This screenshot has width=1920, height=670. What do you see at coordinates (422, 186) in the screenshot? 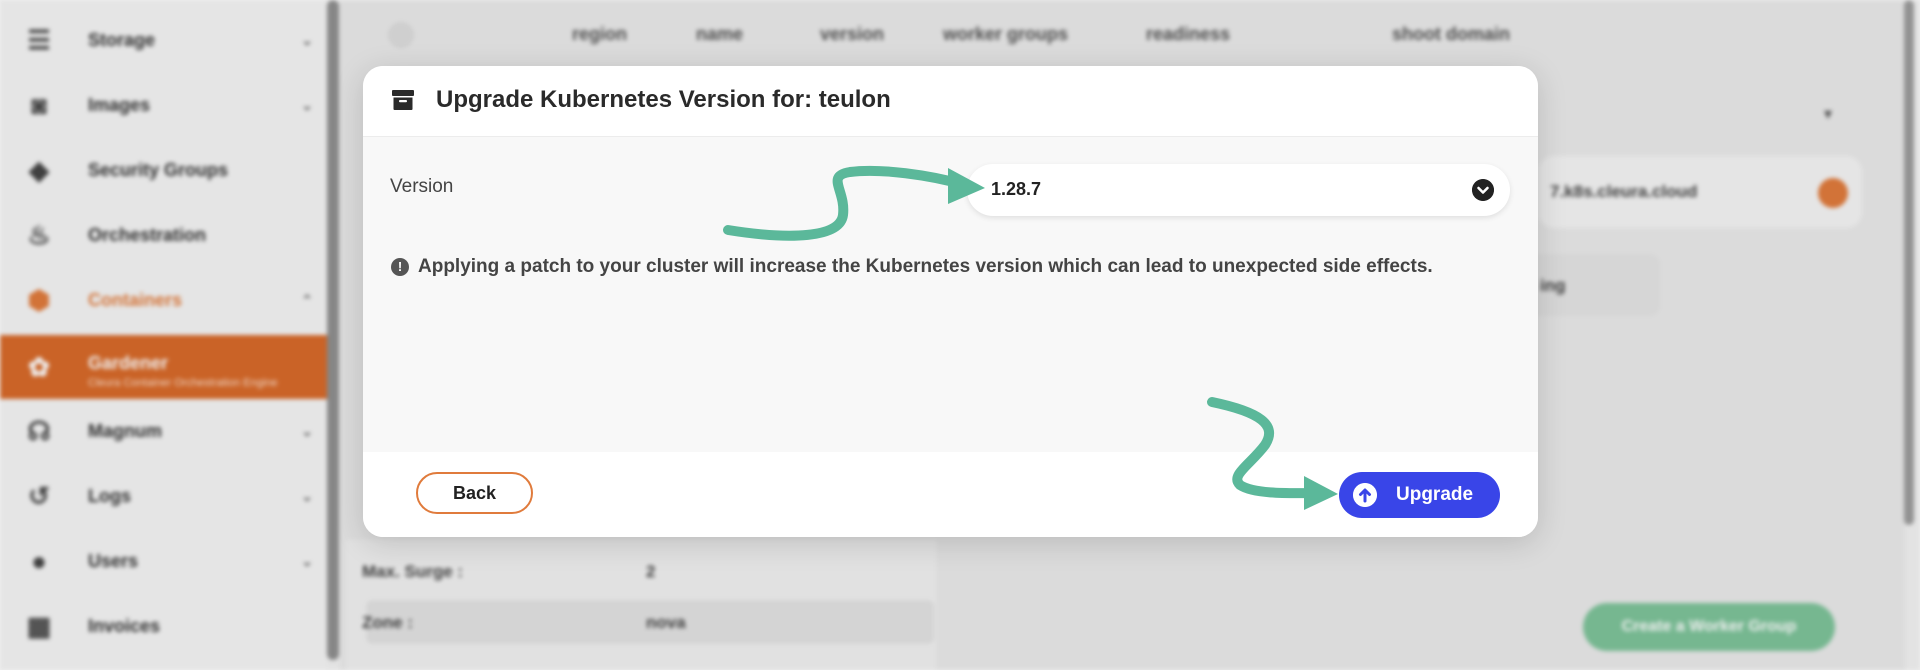
I see `version-label: Version` at bounding box center [422, 186].